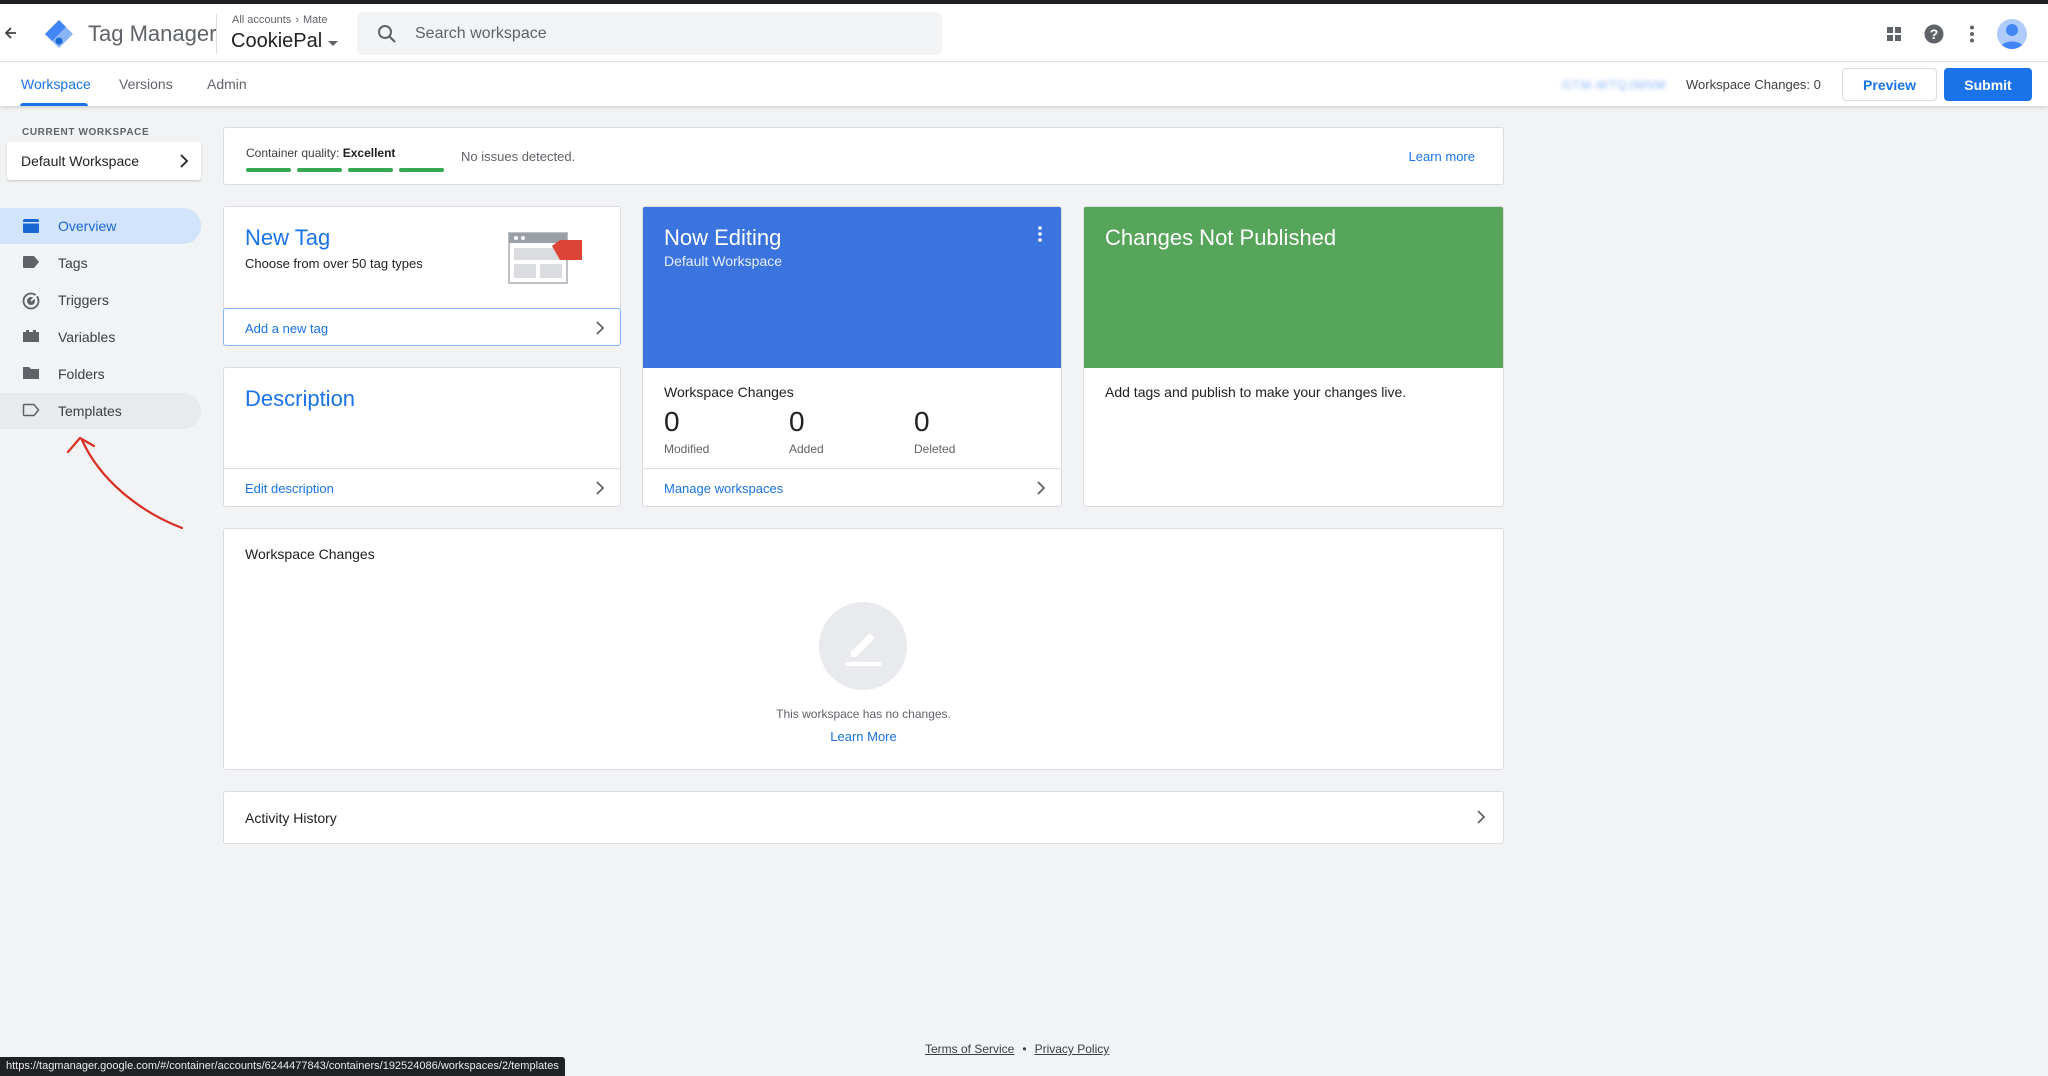 The image size is (2048, 1076). I want to click on sidebar-item-variables: Variables, so click(100, 337).